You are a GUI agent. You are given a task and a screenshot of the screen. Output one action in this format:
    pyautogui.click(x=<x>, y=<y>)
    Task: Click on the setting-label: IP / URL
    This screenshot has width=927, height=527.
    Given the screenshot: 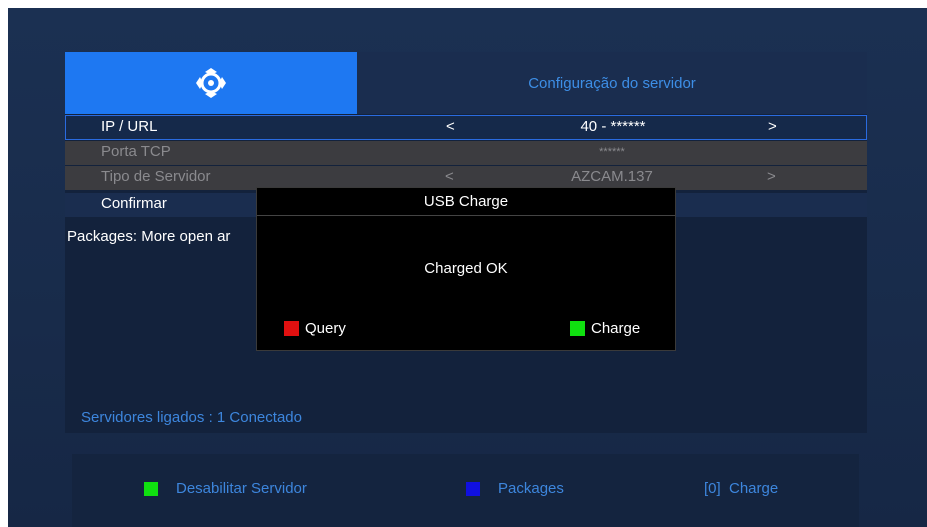 What is the action you would take?
    pyautogui.click(x=129, y=126)
    